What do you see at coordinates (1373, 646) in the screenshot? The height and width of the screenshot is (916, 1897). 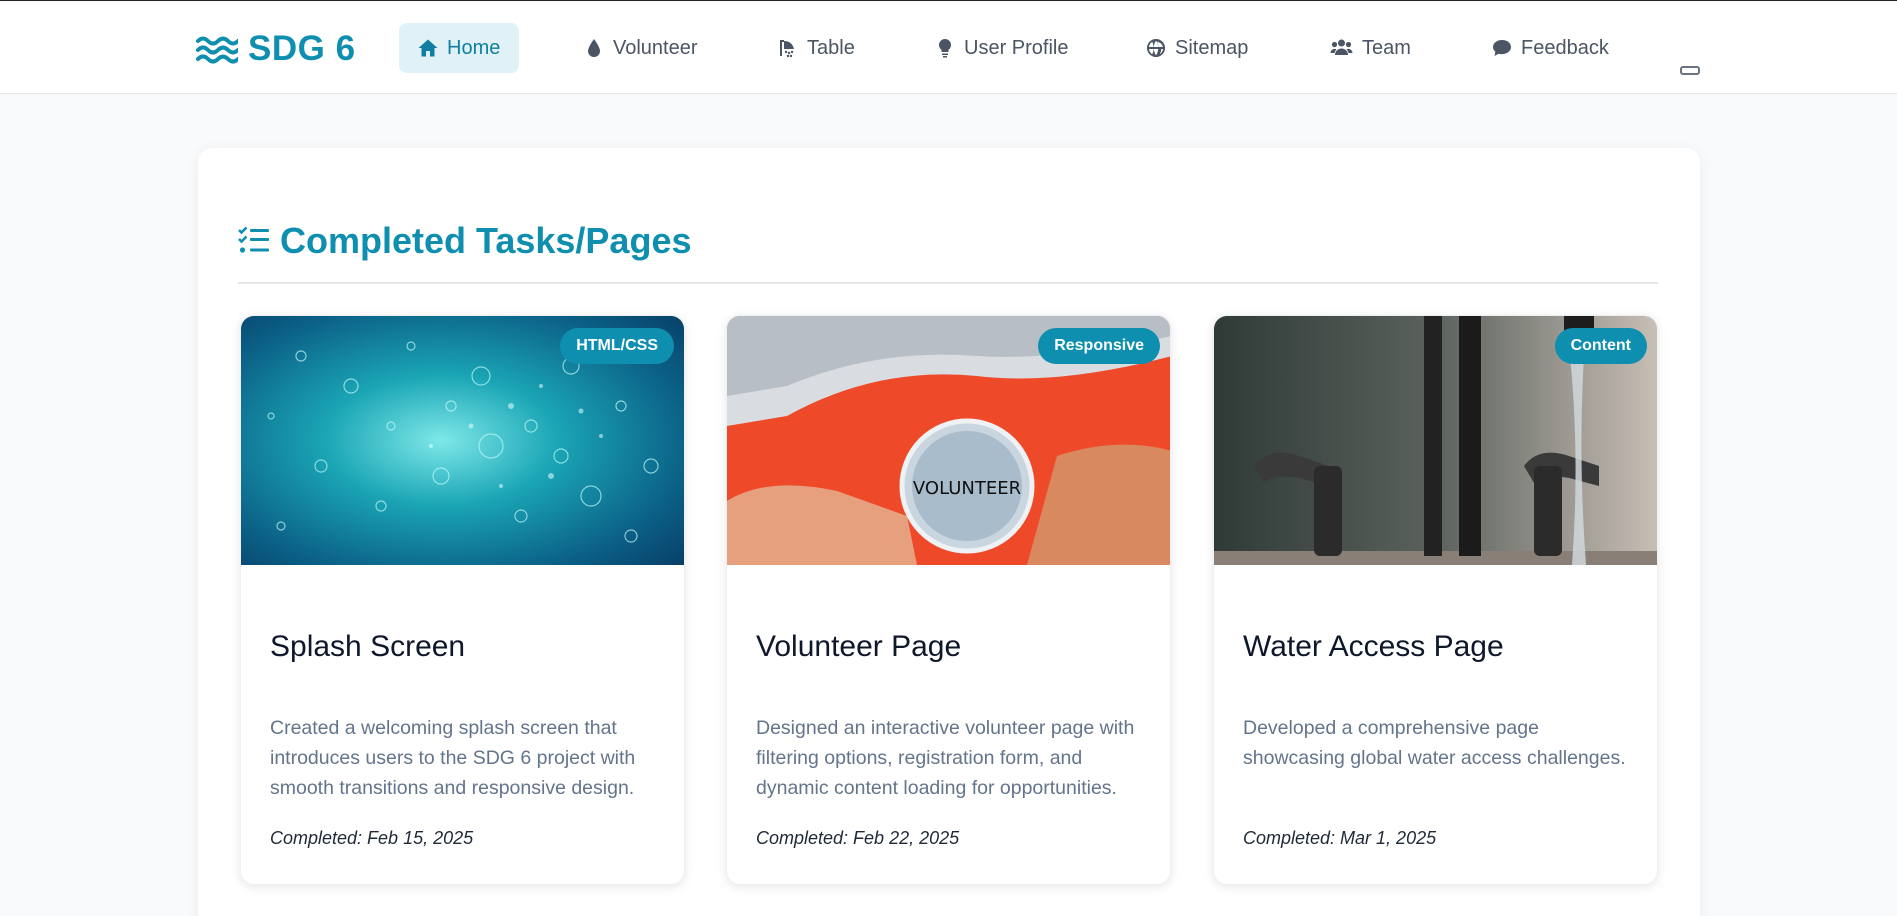 I see `card-title: Water Access Page` at bounding box center [1373, 646].